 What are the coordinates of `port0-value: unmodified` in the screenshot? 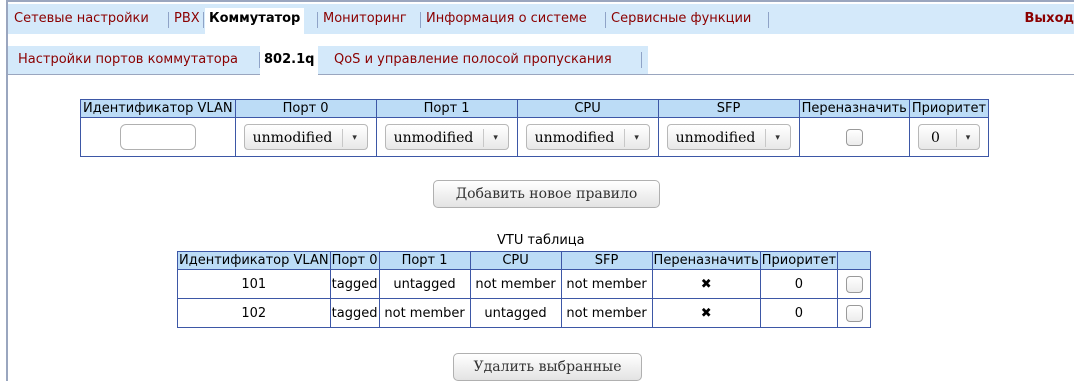 It's located at (292, 138).